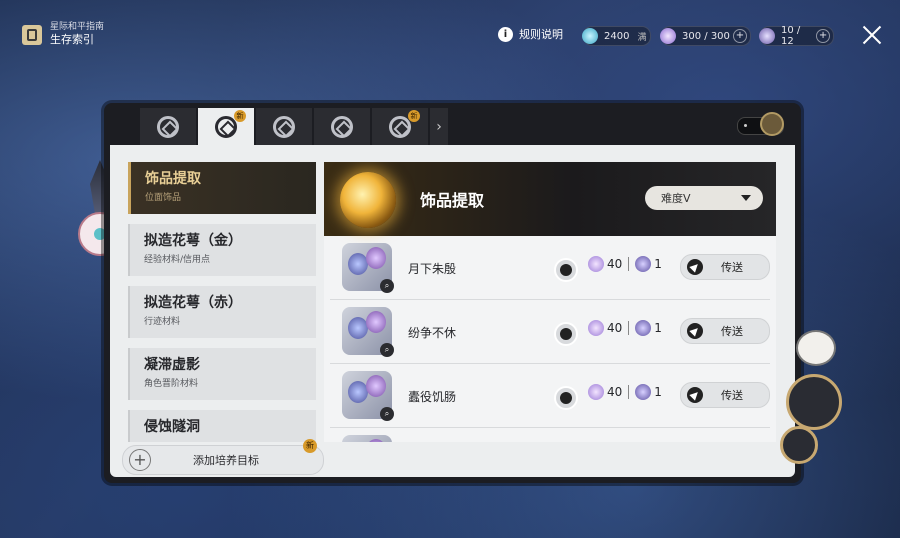  What do you see at coordinates (222, 426) in the screenshot?
I see `sidebar-item-cavern-of-corrosion: 侵蚀隧洞` at bounding box center [222, 426].